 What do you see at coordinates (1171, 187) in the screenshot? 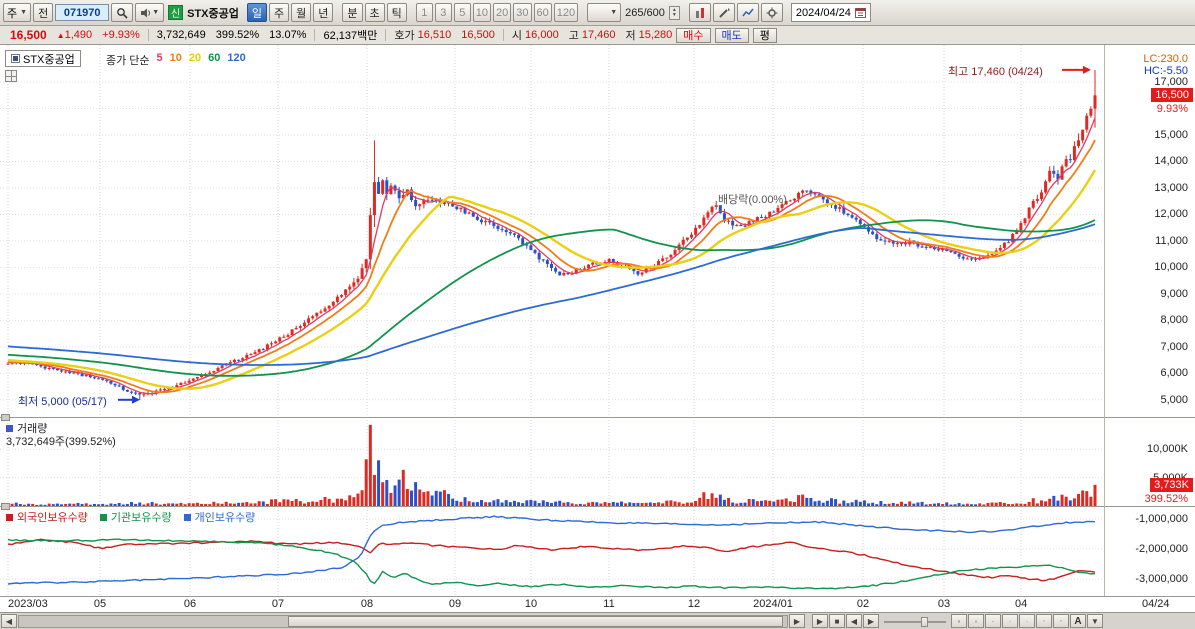
I see `axis-label: 13,000` at bounding box center [1171, 187].